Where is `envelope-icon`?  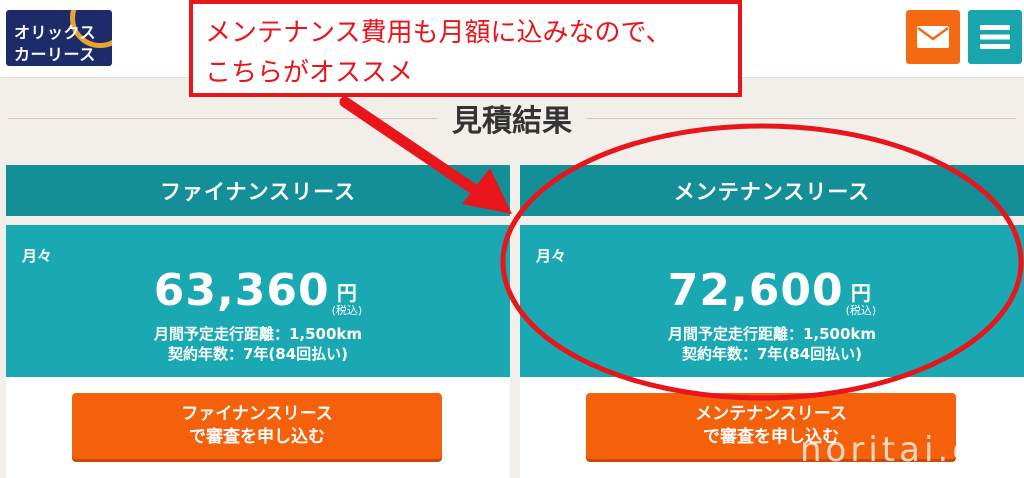
envelope-icon is located at coordinates (933, 37).